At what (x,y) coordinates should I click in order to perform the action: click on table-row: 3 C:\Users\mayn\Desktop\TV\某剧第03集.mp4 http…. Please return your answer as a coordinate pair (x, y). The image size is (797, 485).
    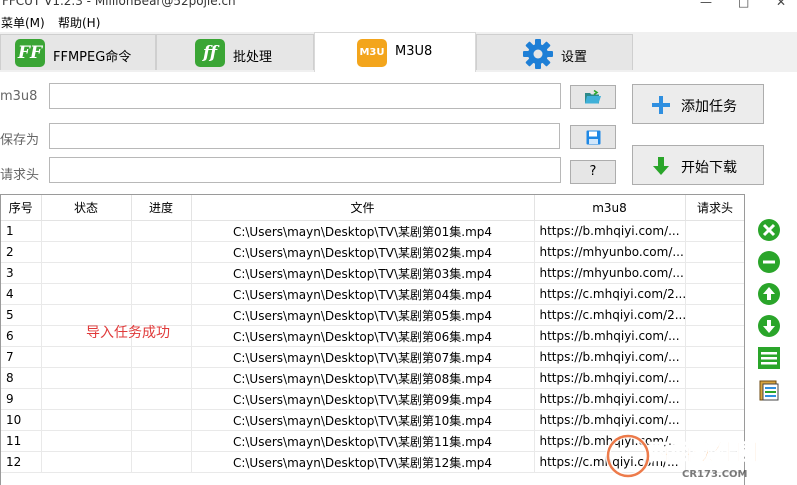
    Looking at the image, I should click on (372, 273).